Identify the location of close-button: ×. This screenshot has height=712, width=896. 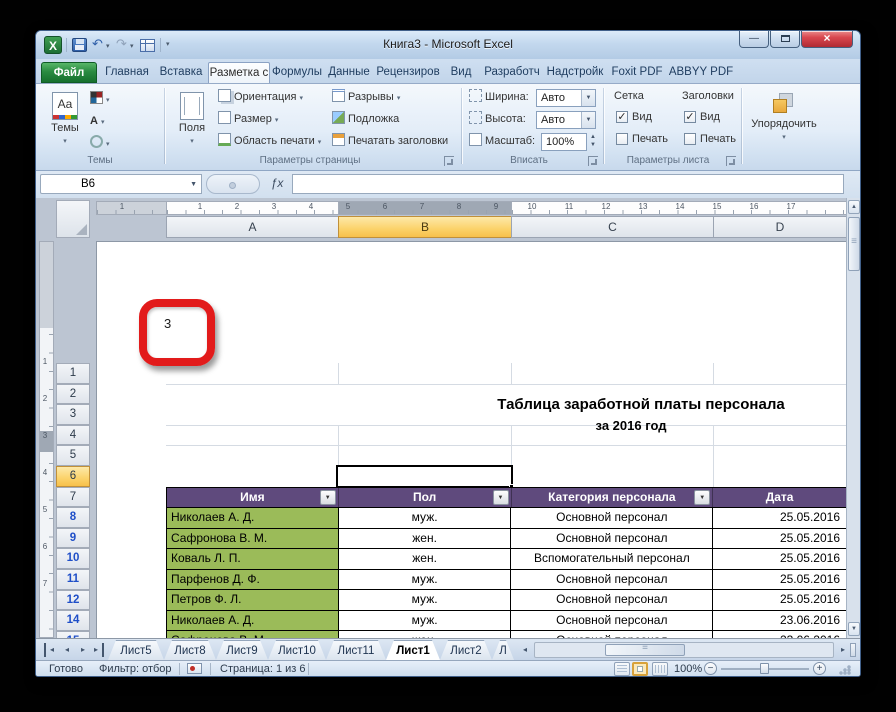
(827, 39).